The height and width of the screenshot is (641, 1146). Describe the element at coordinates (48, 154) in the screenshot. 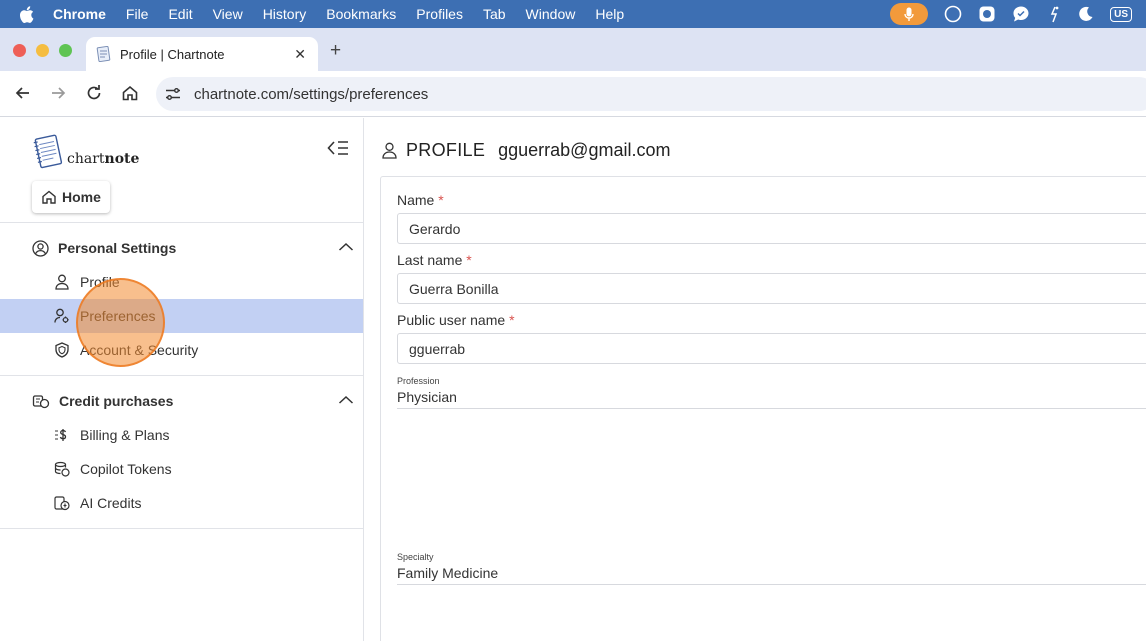

I see `chartnote-notebook-icon` at that location.